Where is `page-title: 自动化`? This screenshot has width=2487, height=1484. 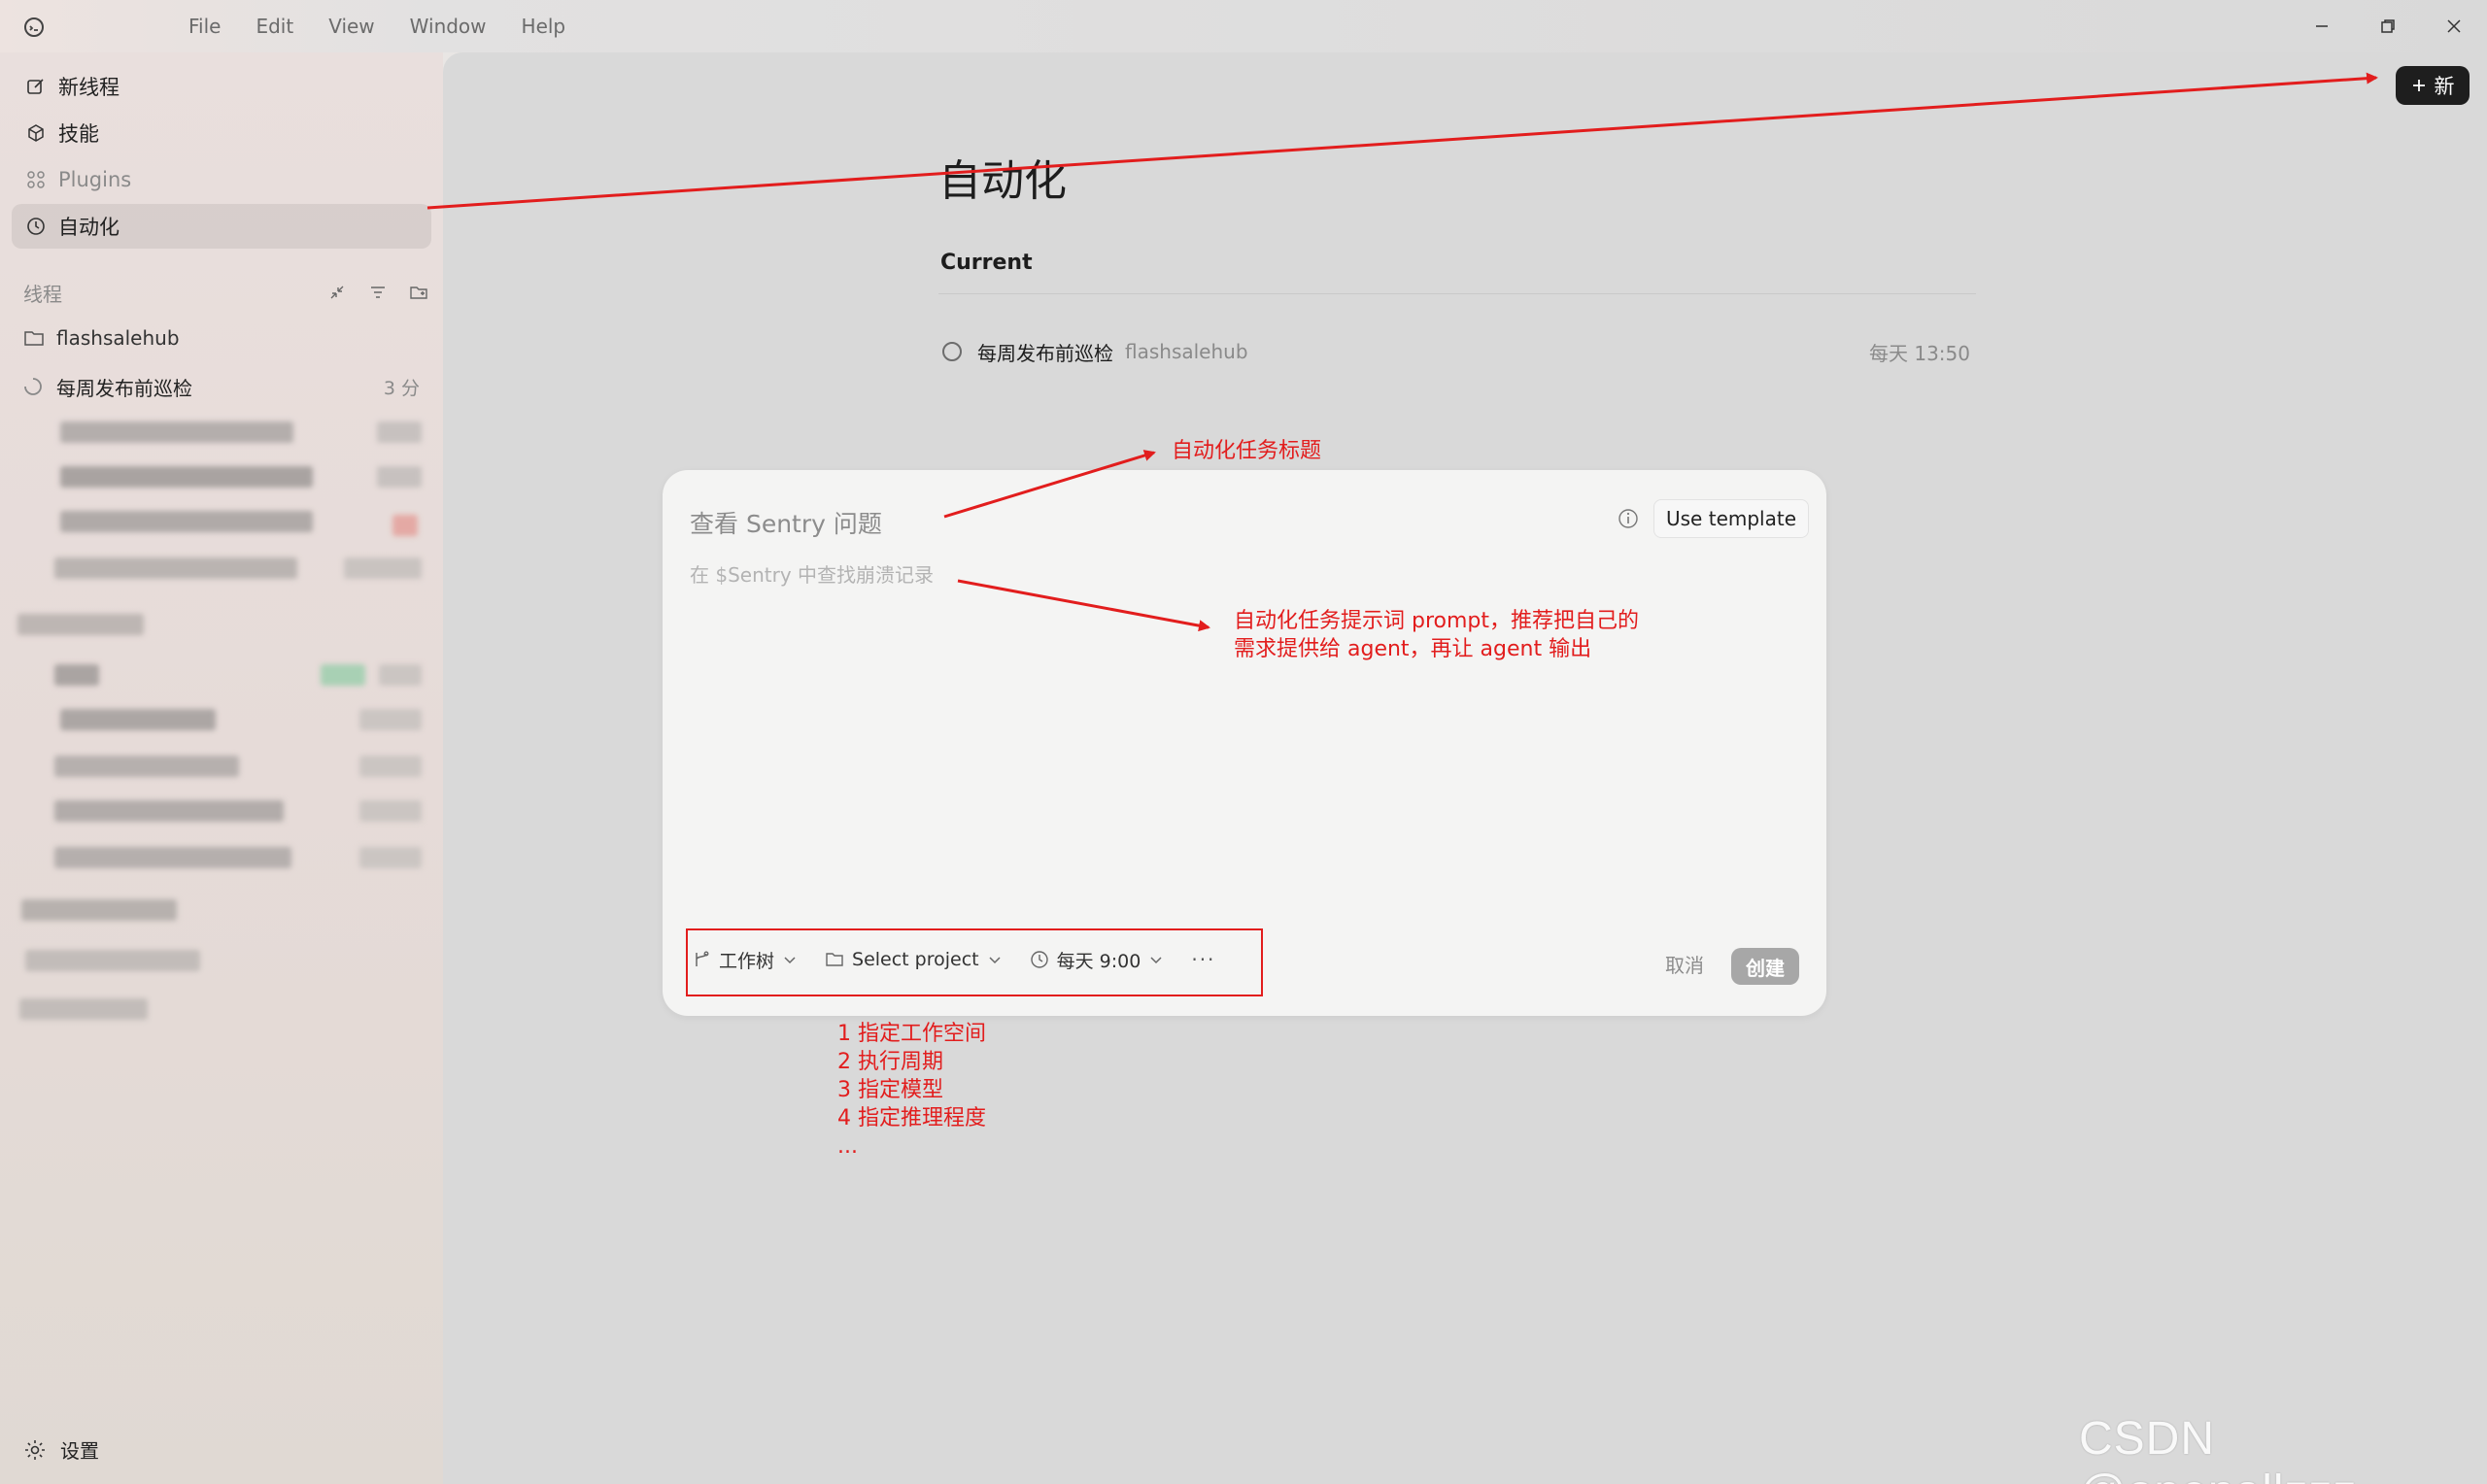 page-title: 自动化 is located at coordinates (1002, 181).